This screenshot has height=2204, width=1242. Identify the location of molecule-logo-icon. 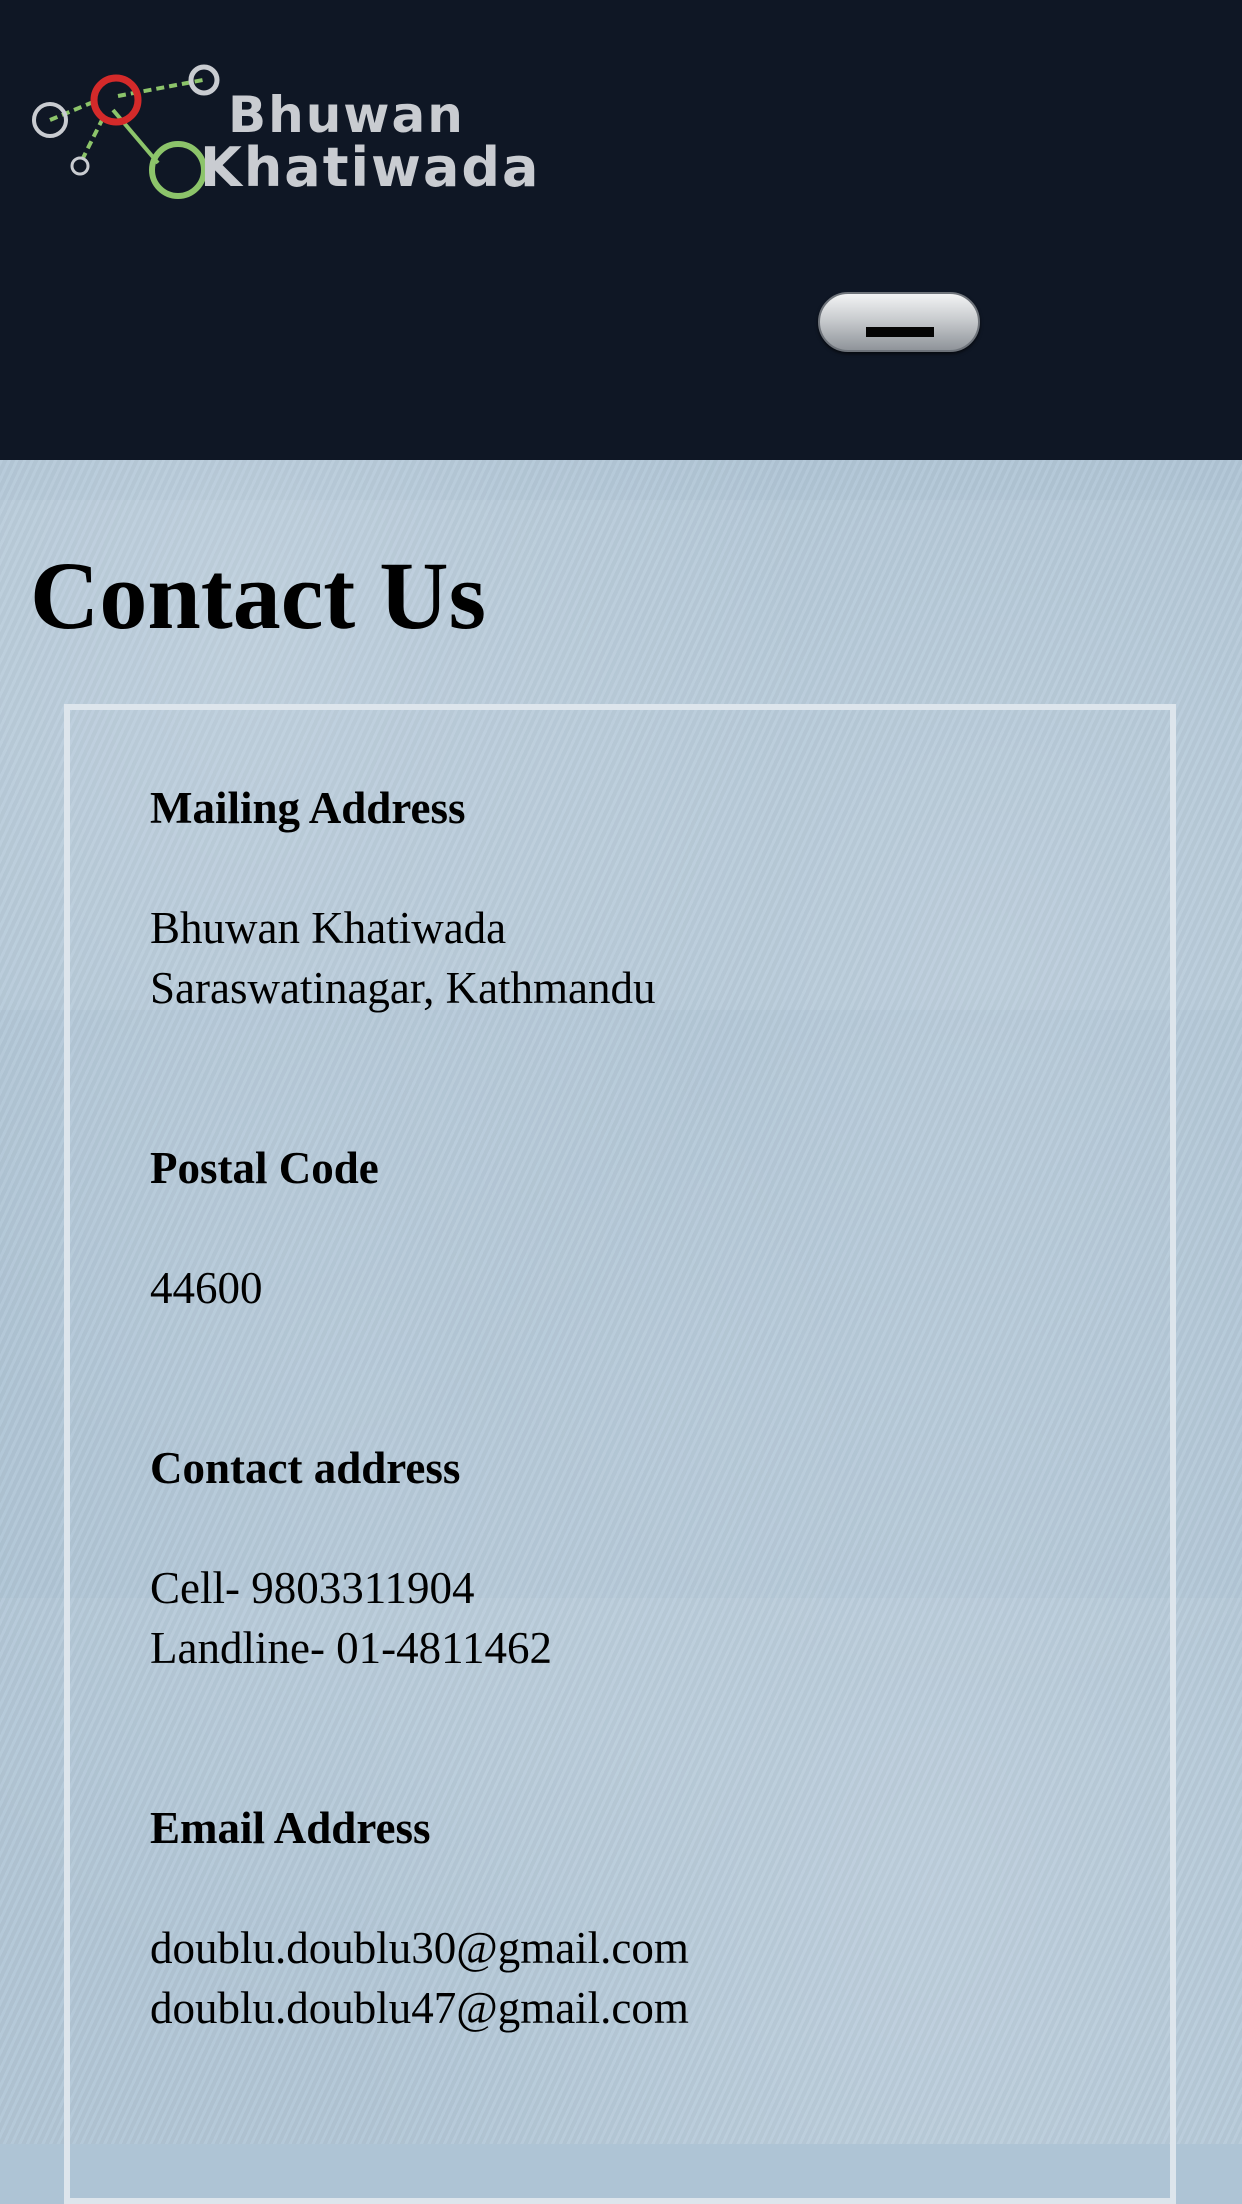
(126, 131).